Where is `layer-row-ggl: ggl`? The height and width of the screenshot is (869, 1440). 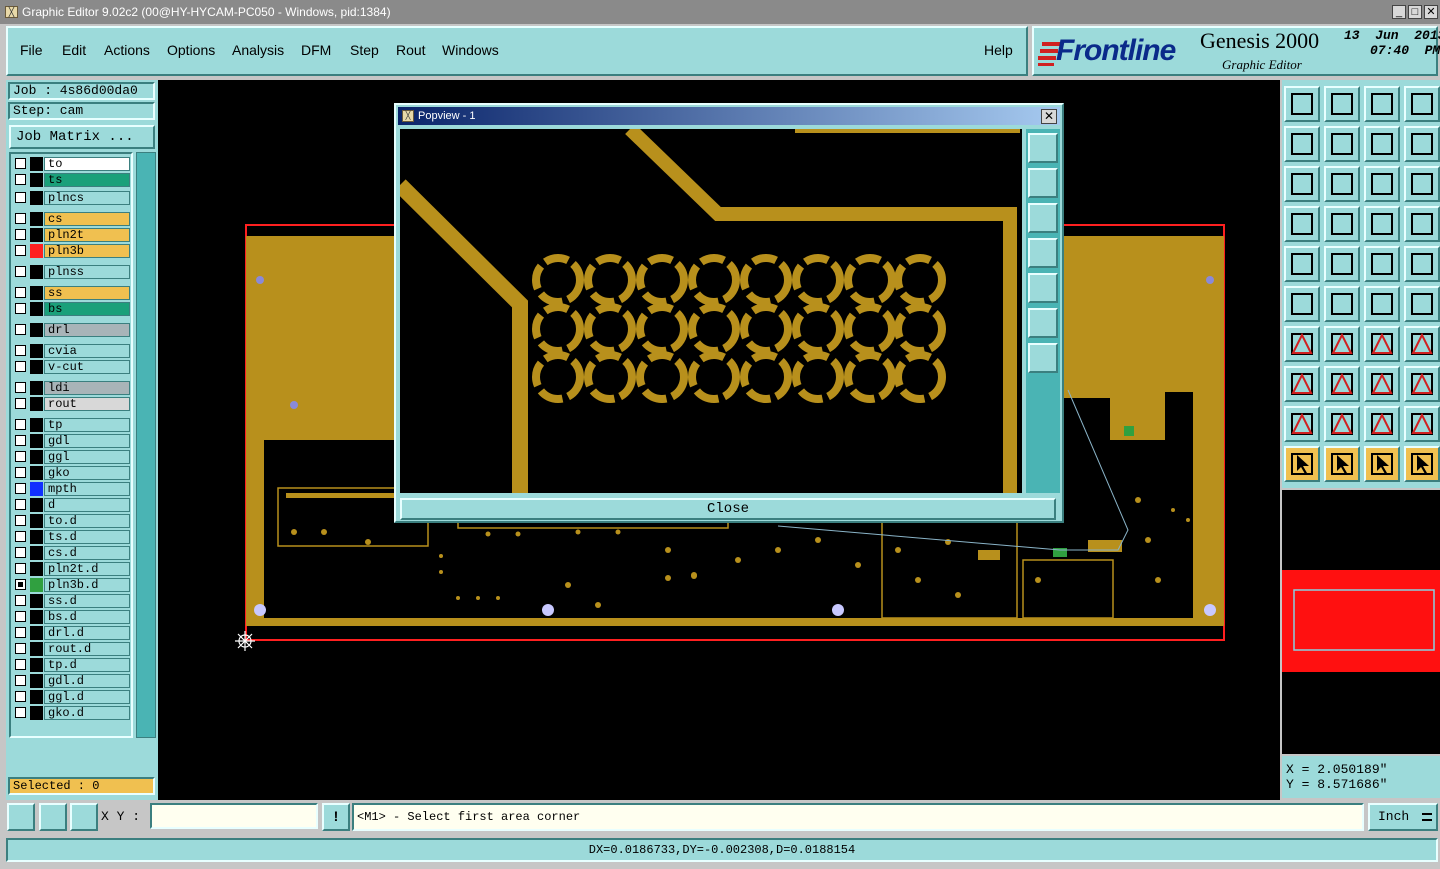
layer-row-ggl: ggl is located at coordinates (72, 457).